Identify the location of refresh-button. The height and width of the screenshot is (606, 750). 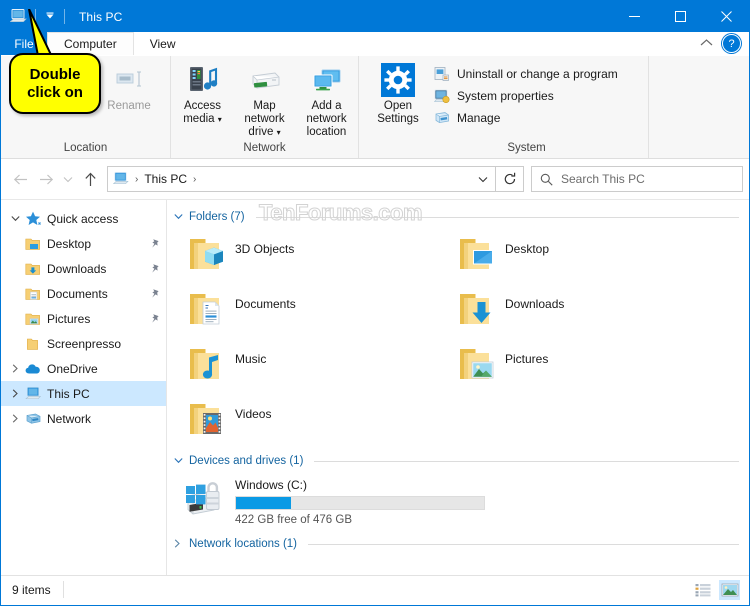
(510, 179).